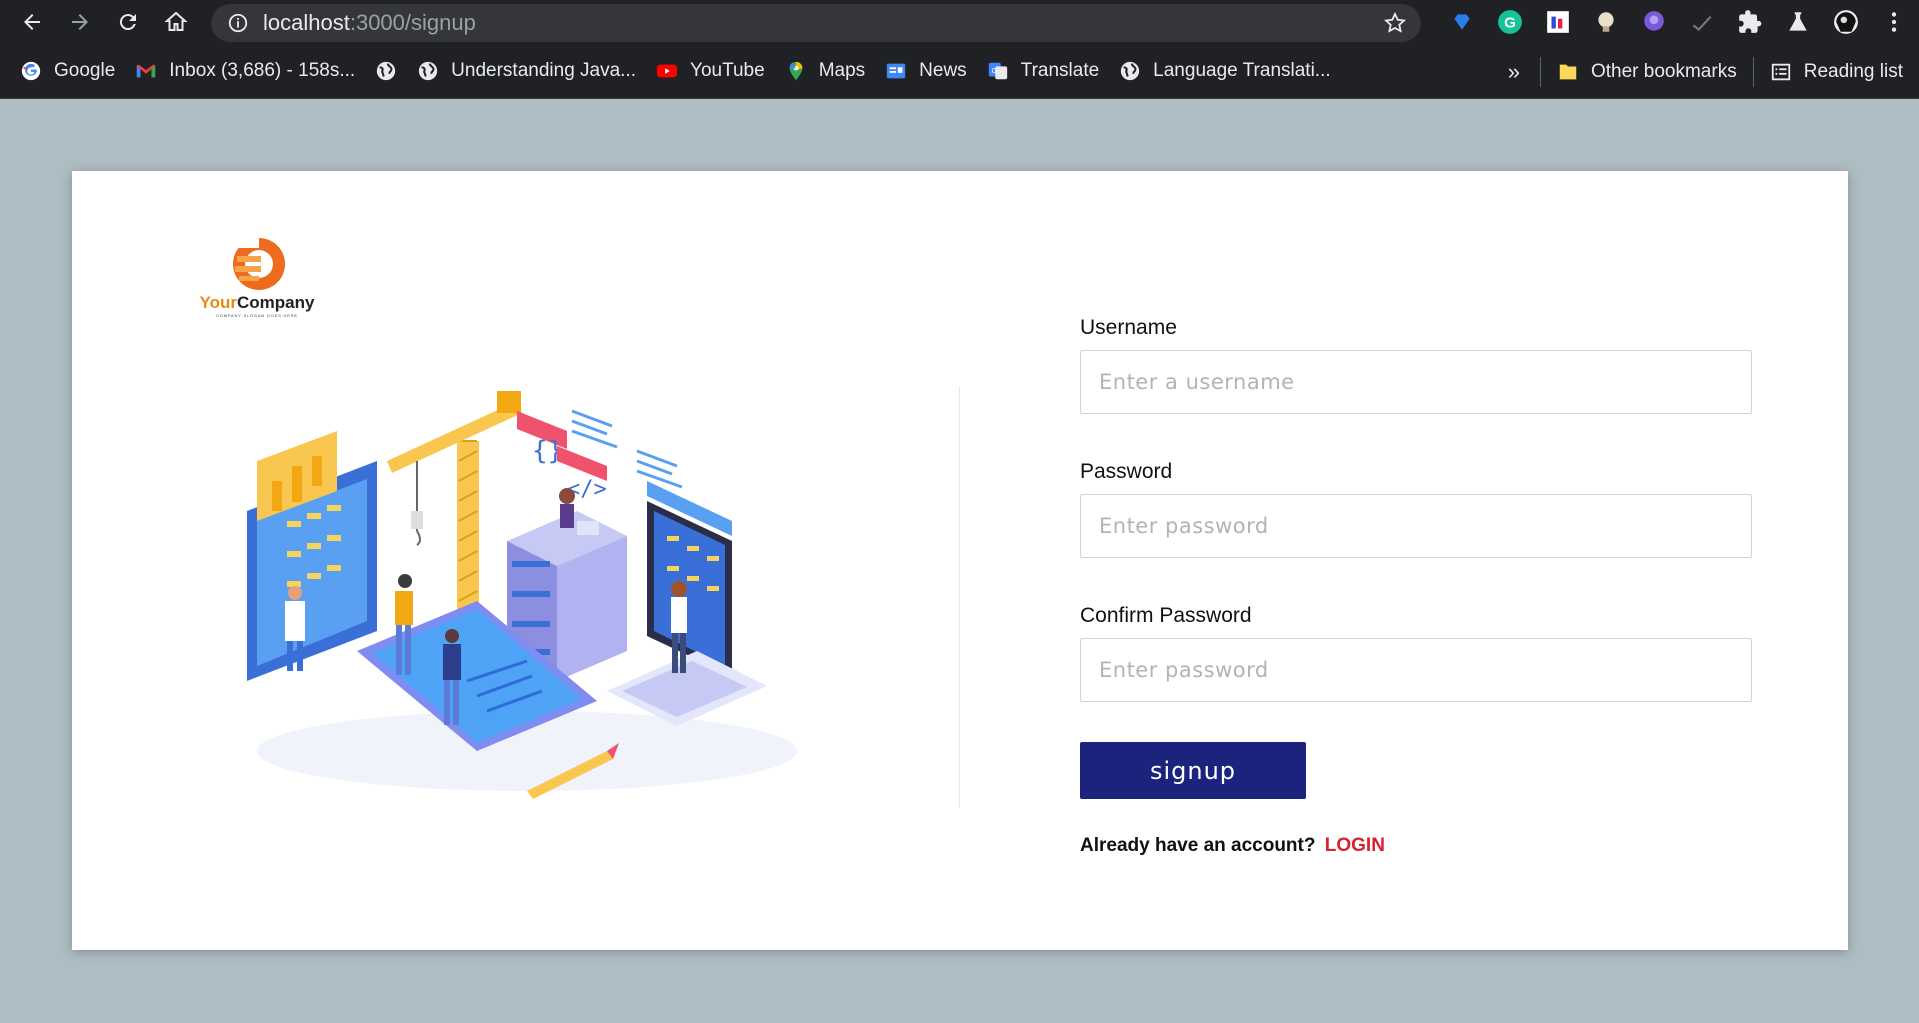  I want to click on ext-head, so click(1654, 22).